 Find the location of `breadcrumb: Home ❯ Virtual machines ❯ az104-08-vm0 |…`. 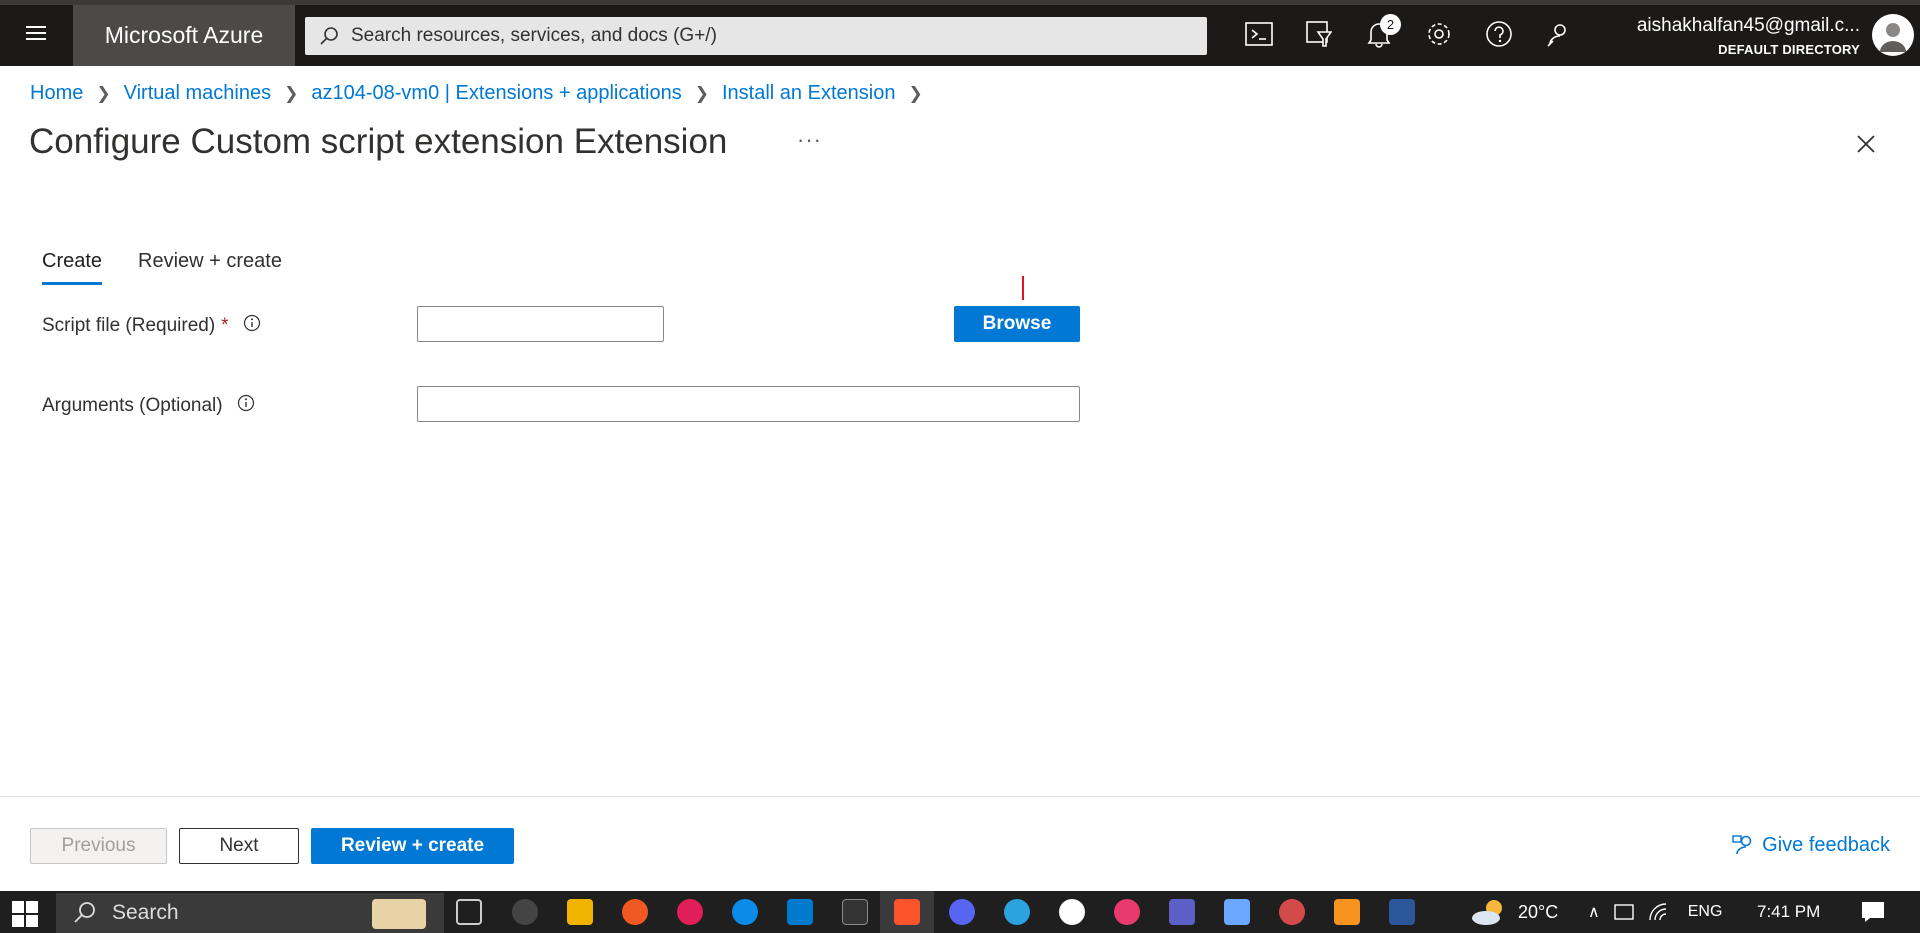

breadcrumb: Home ❯ Virtual machines ❯ az104-08-vm0 |… is located at coordinates (483, 93).